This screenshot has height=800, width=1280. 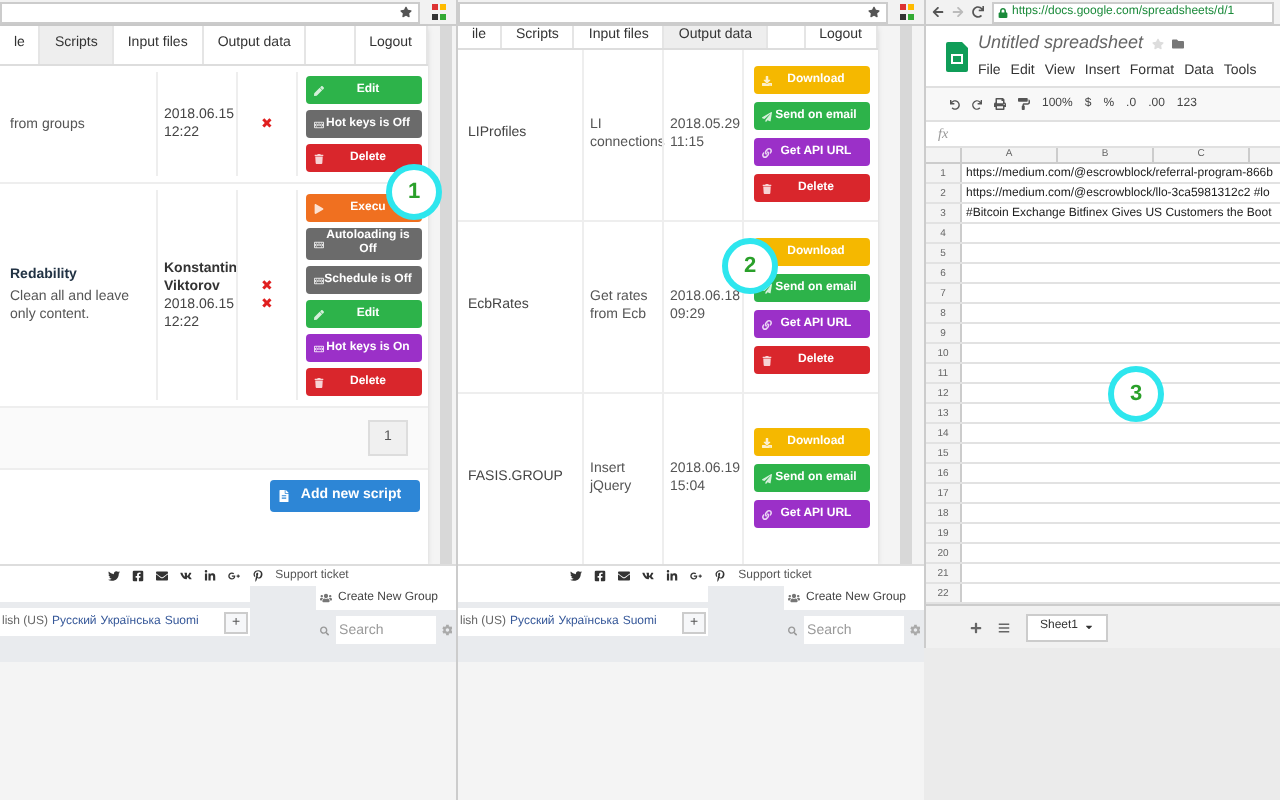 I want to click on folder-icon, so click(x=1177, y=43).